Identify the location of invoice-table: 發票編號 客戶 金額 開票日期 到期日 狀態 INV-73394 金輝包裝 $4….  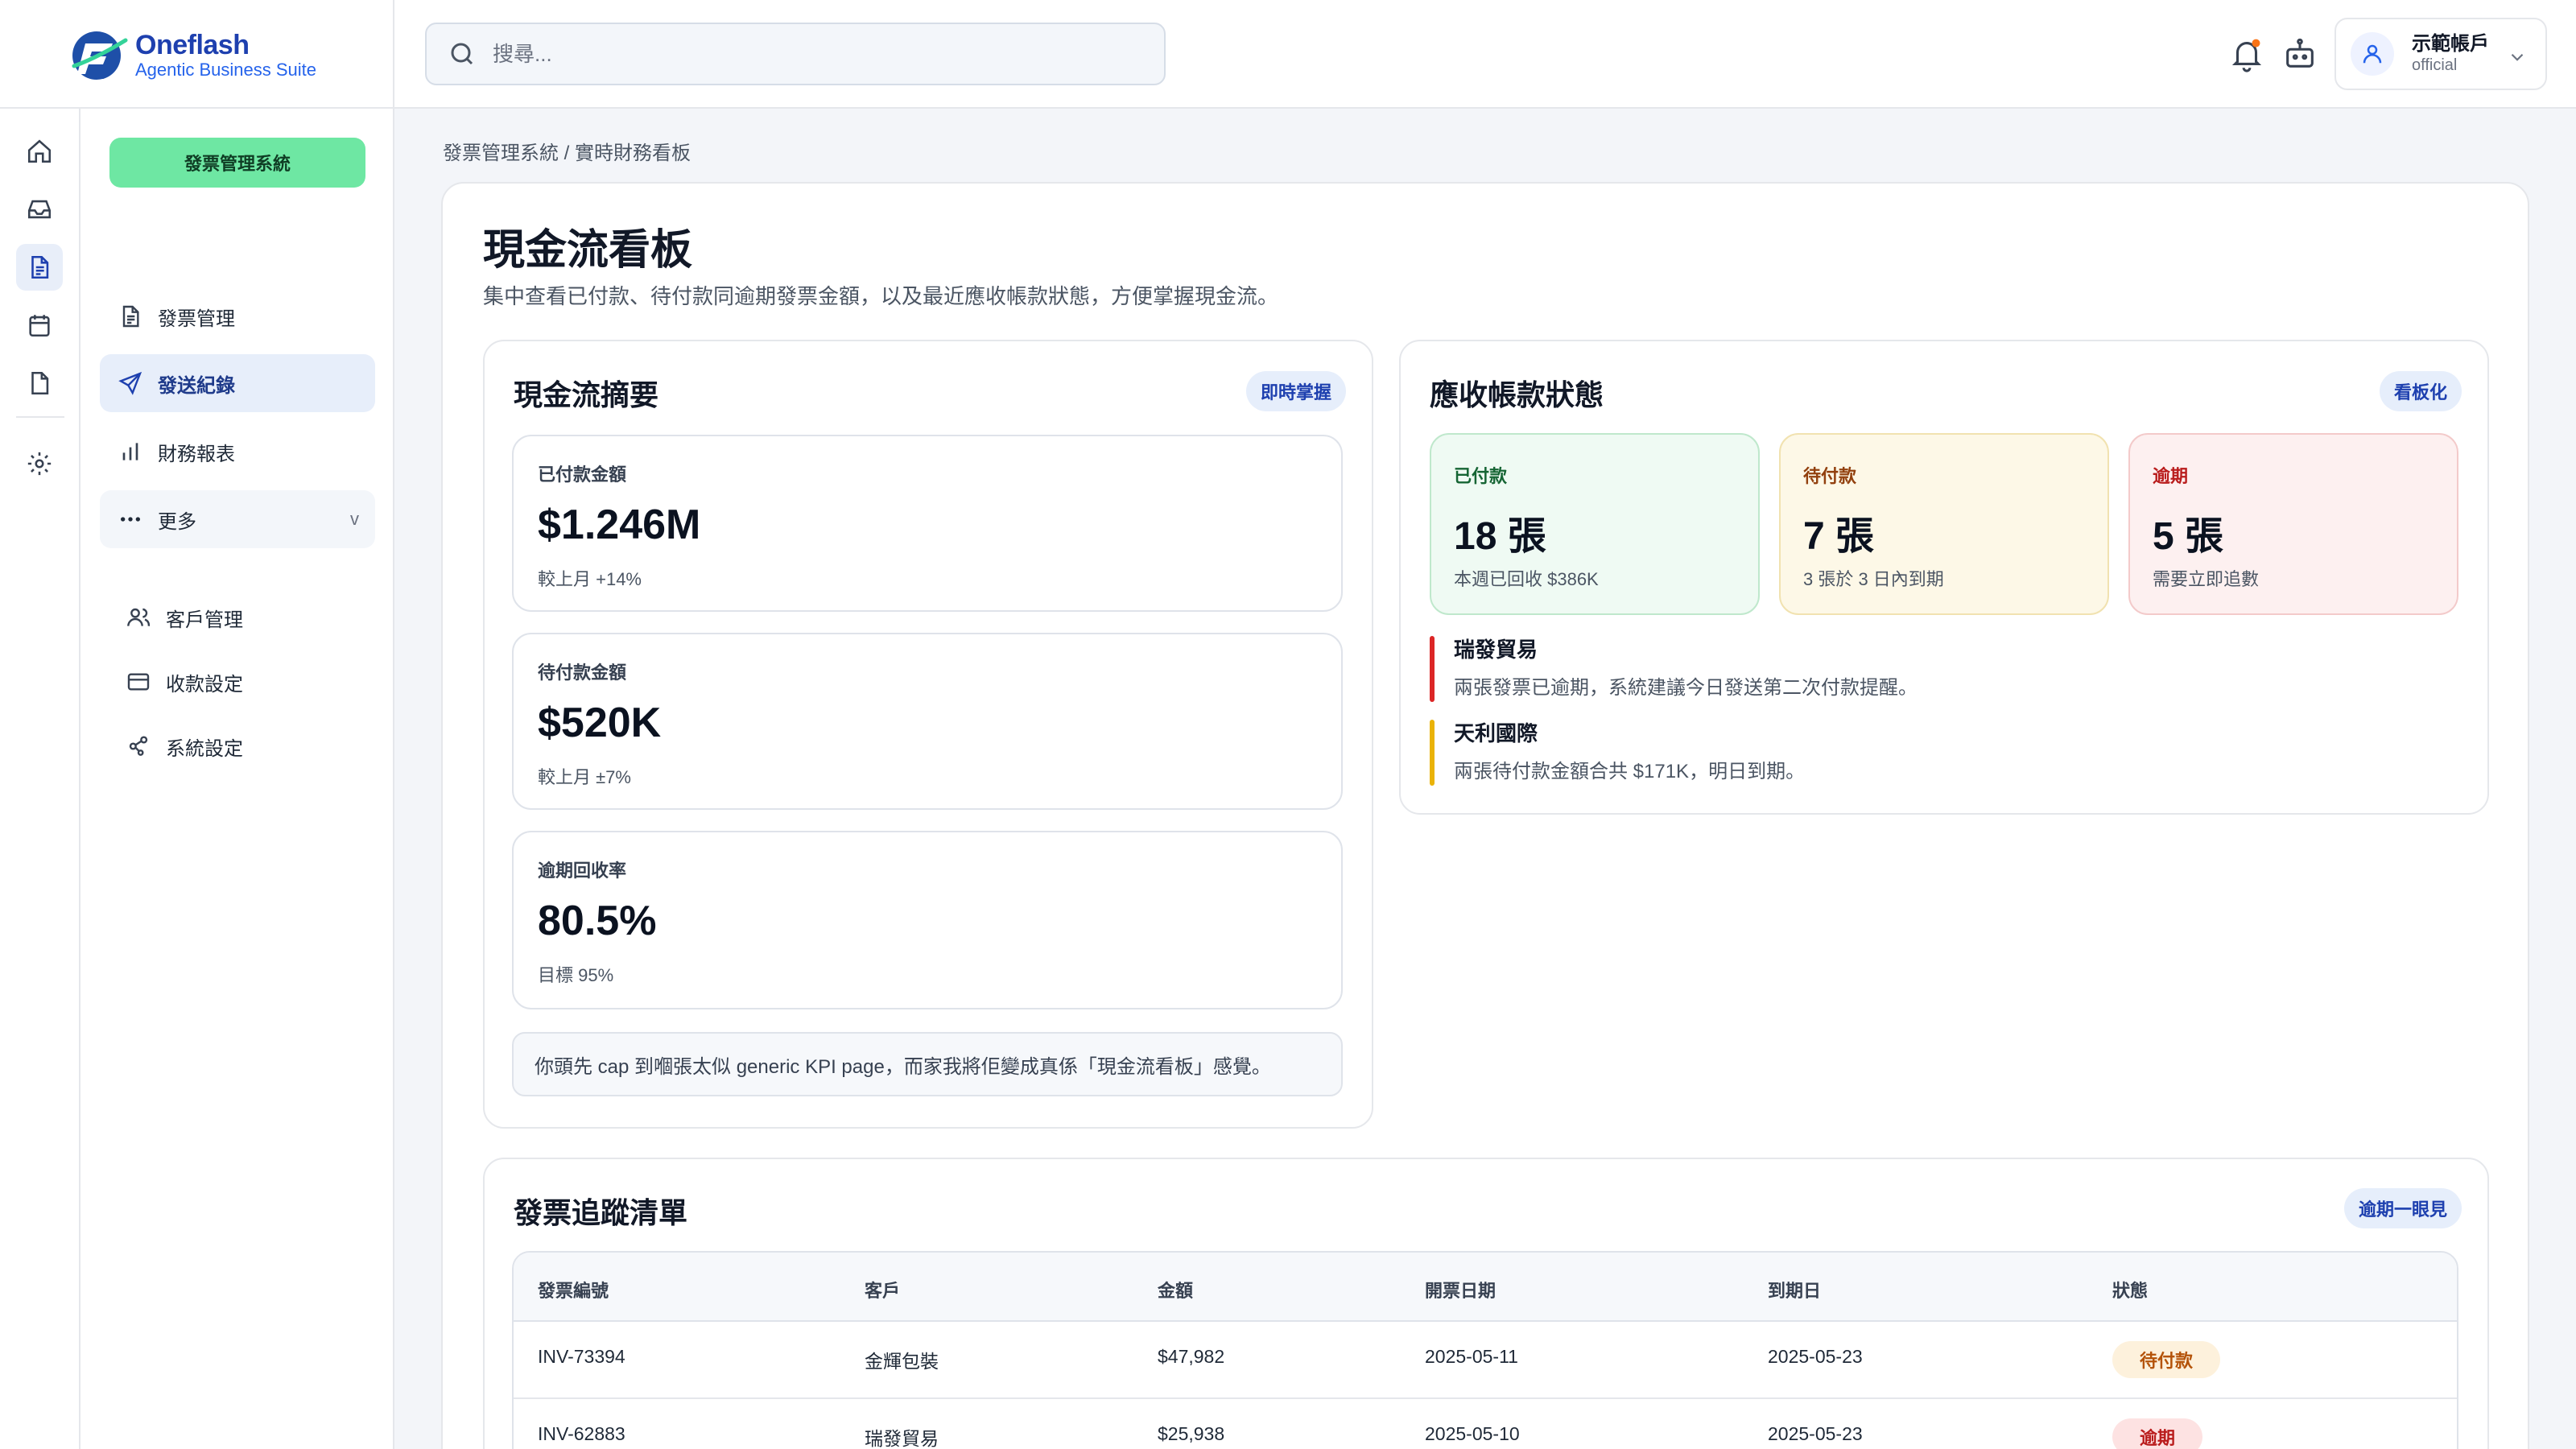
(1485, 1350).